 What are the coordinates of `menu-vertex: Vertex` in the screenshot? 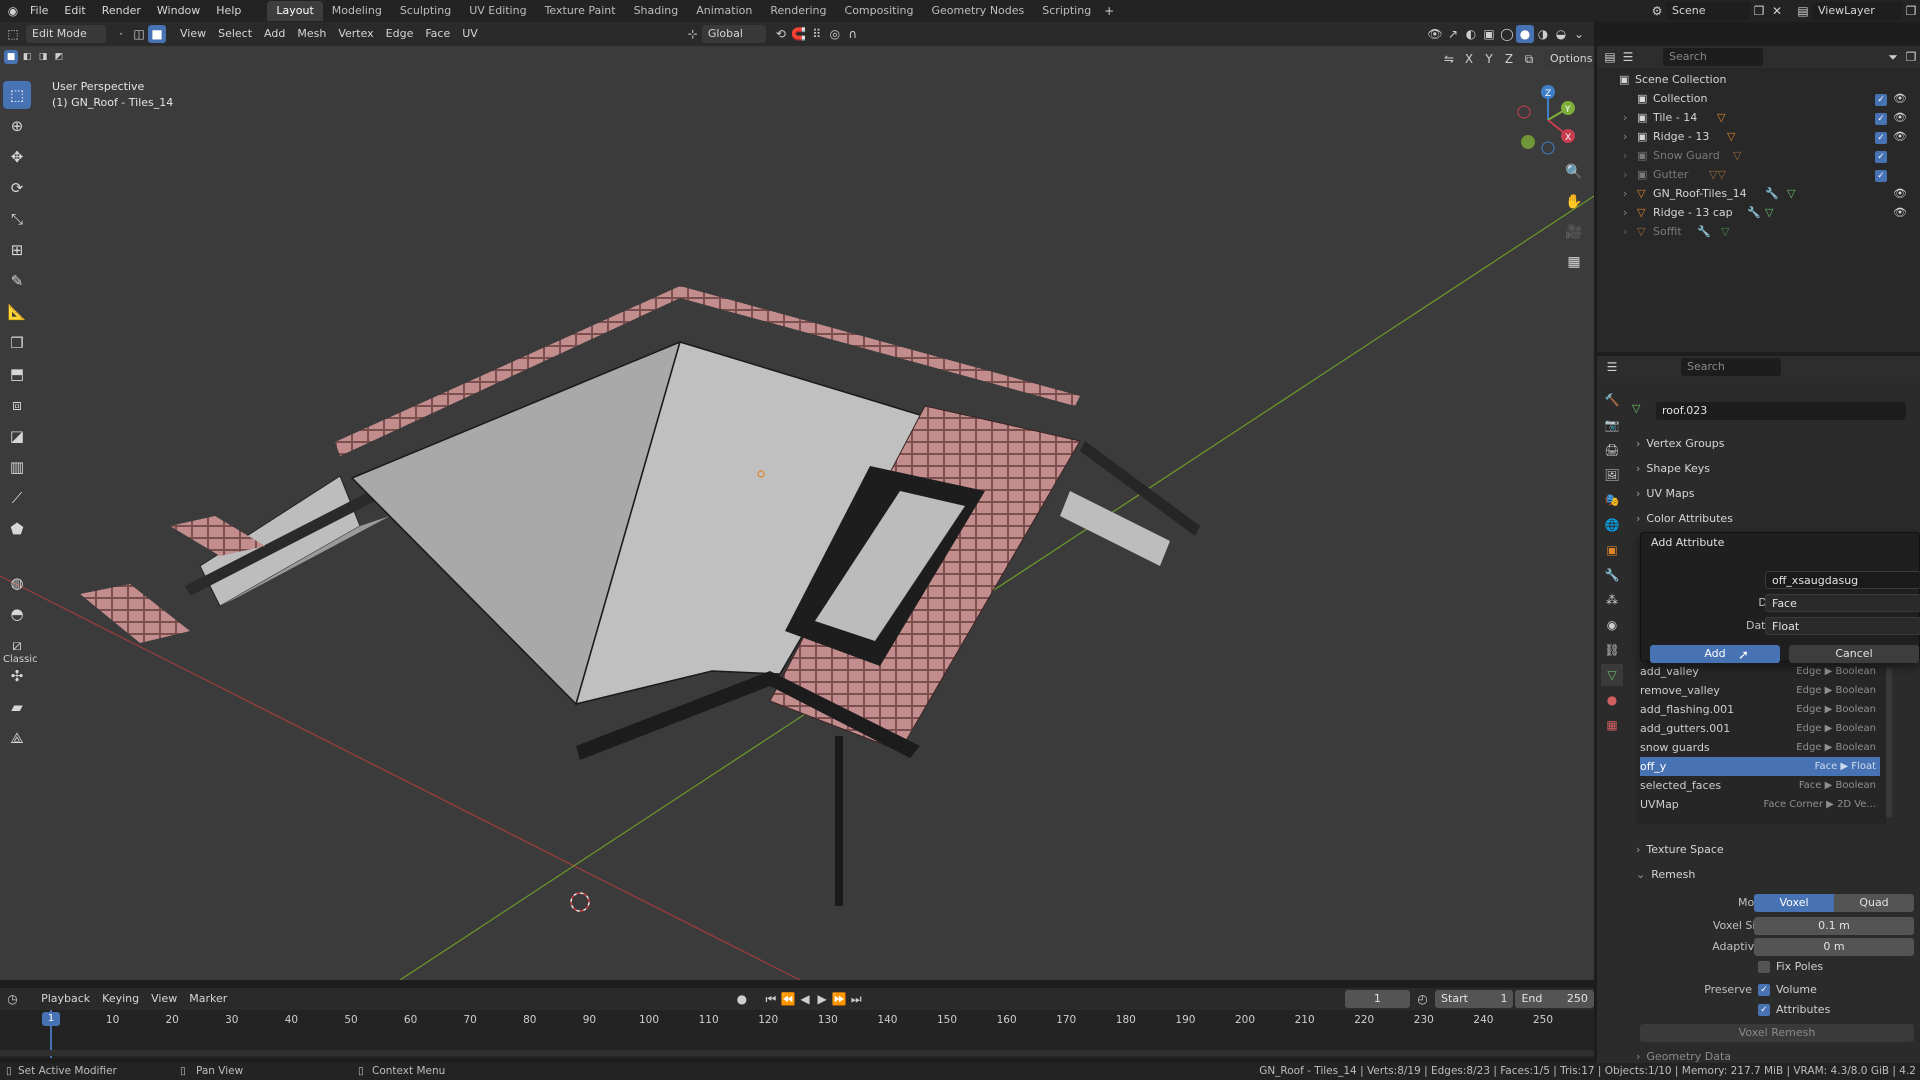 It's located at (355, 34).